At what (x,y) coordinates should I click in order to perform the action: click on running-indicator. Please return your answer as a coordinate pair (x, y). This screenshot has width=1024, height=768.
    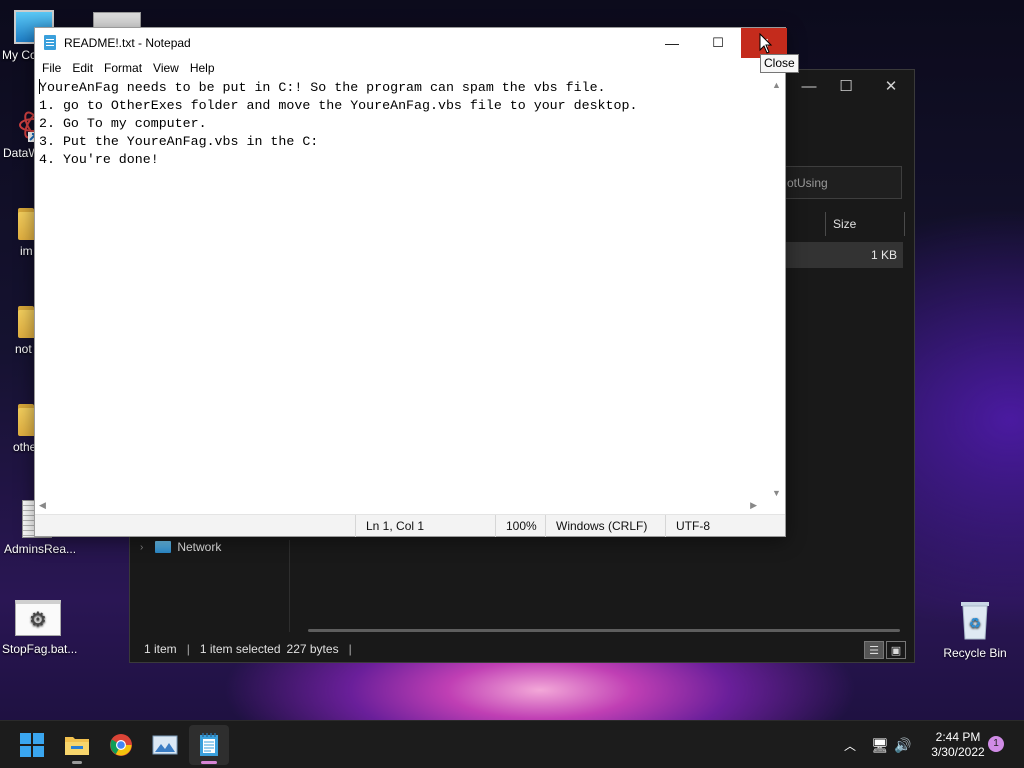
    Looking at the image, I should click on (77, 762).